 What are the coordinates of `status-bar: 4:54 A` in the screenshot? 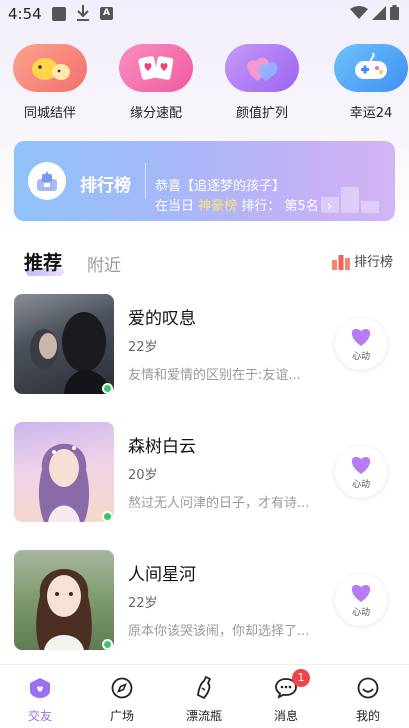 It's located at (204, 15).